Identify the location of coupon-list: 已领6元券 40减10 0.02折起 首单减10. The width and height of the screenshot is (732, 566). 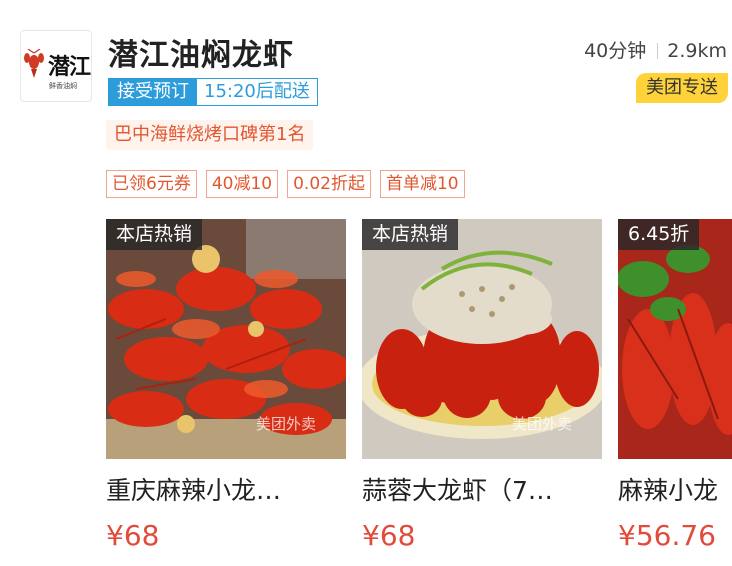
(285, 184).